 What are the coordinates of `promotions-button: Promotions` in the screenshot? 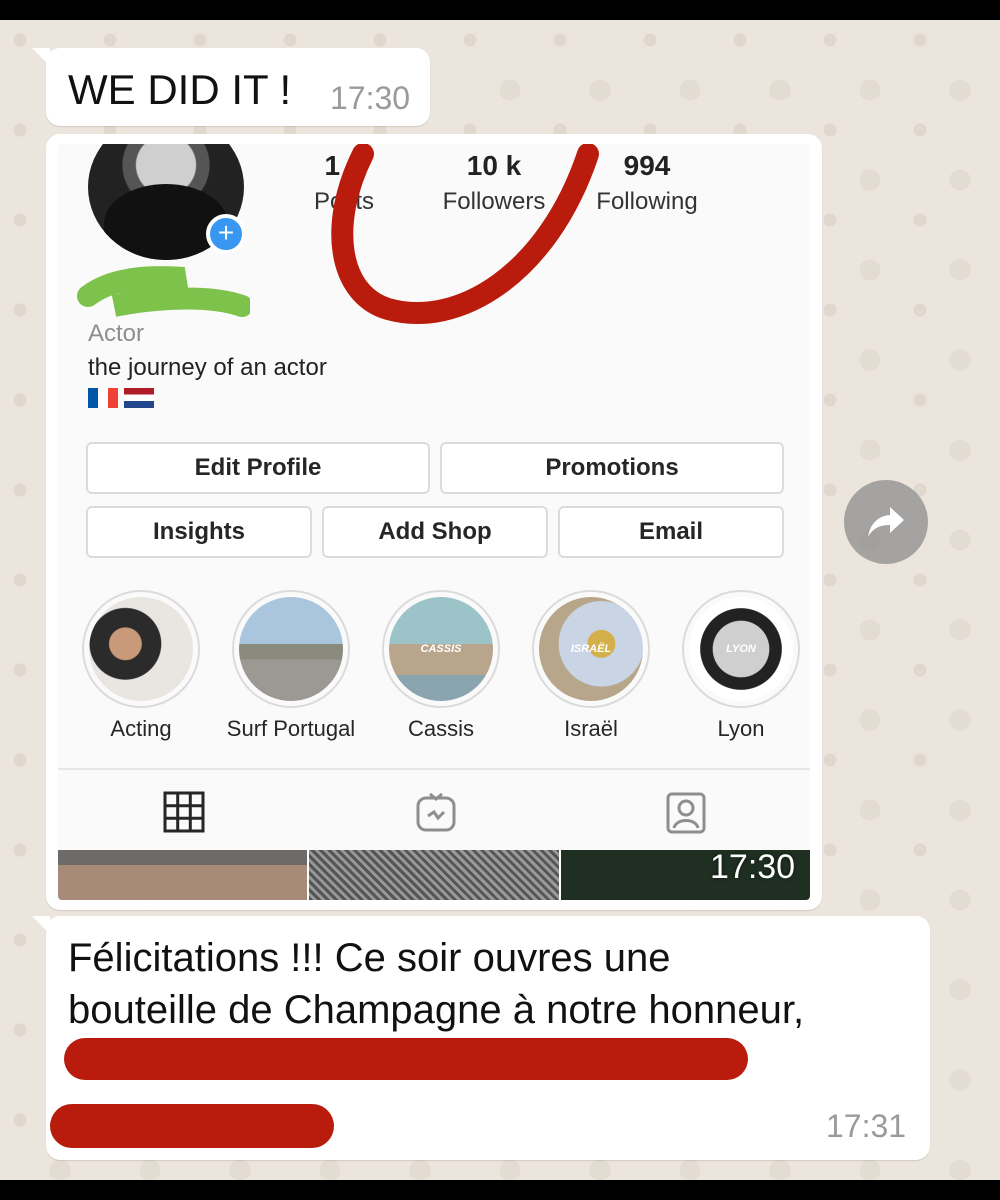 It's located at (612, 468).